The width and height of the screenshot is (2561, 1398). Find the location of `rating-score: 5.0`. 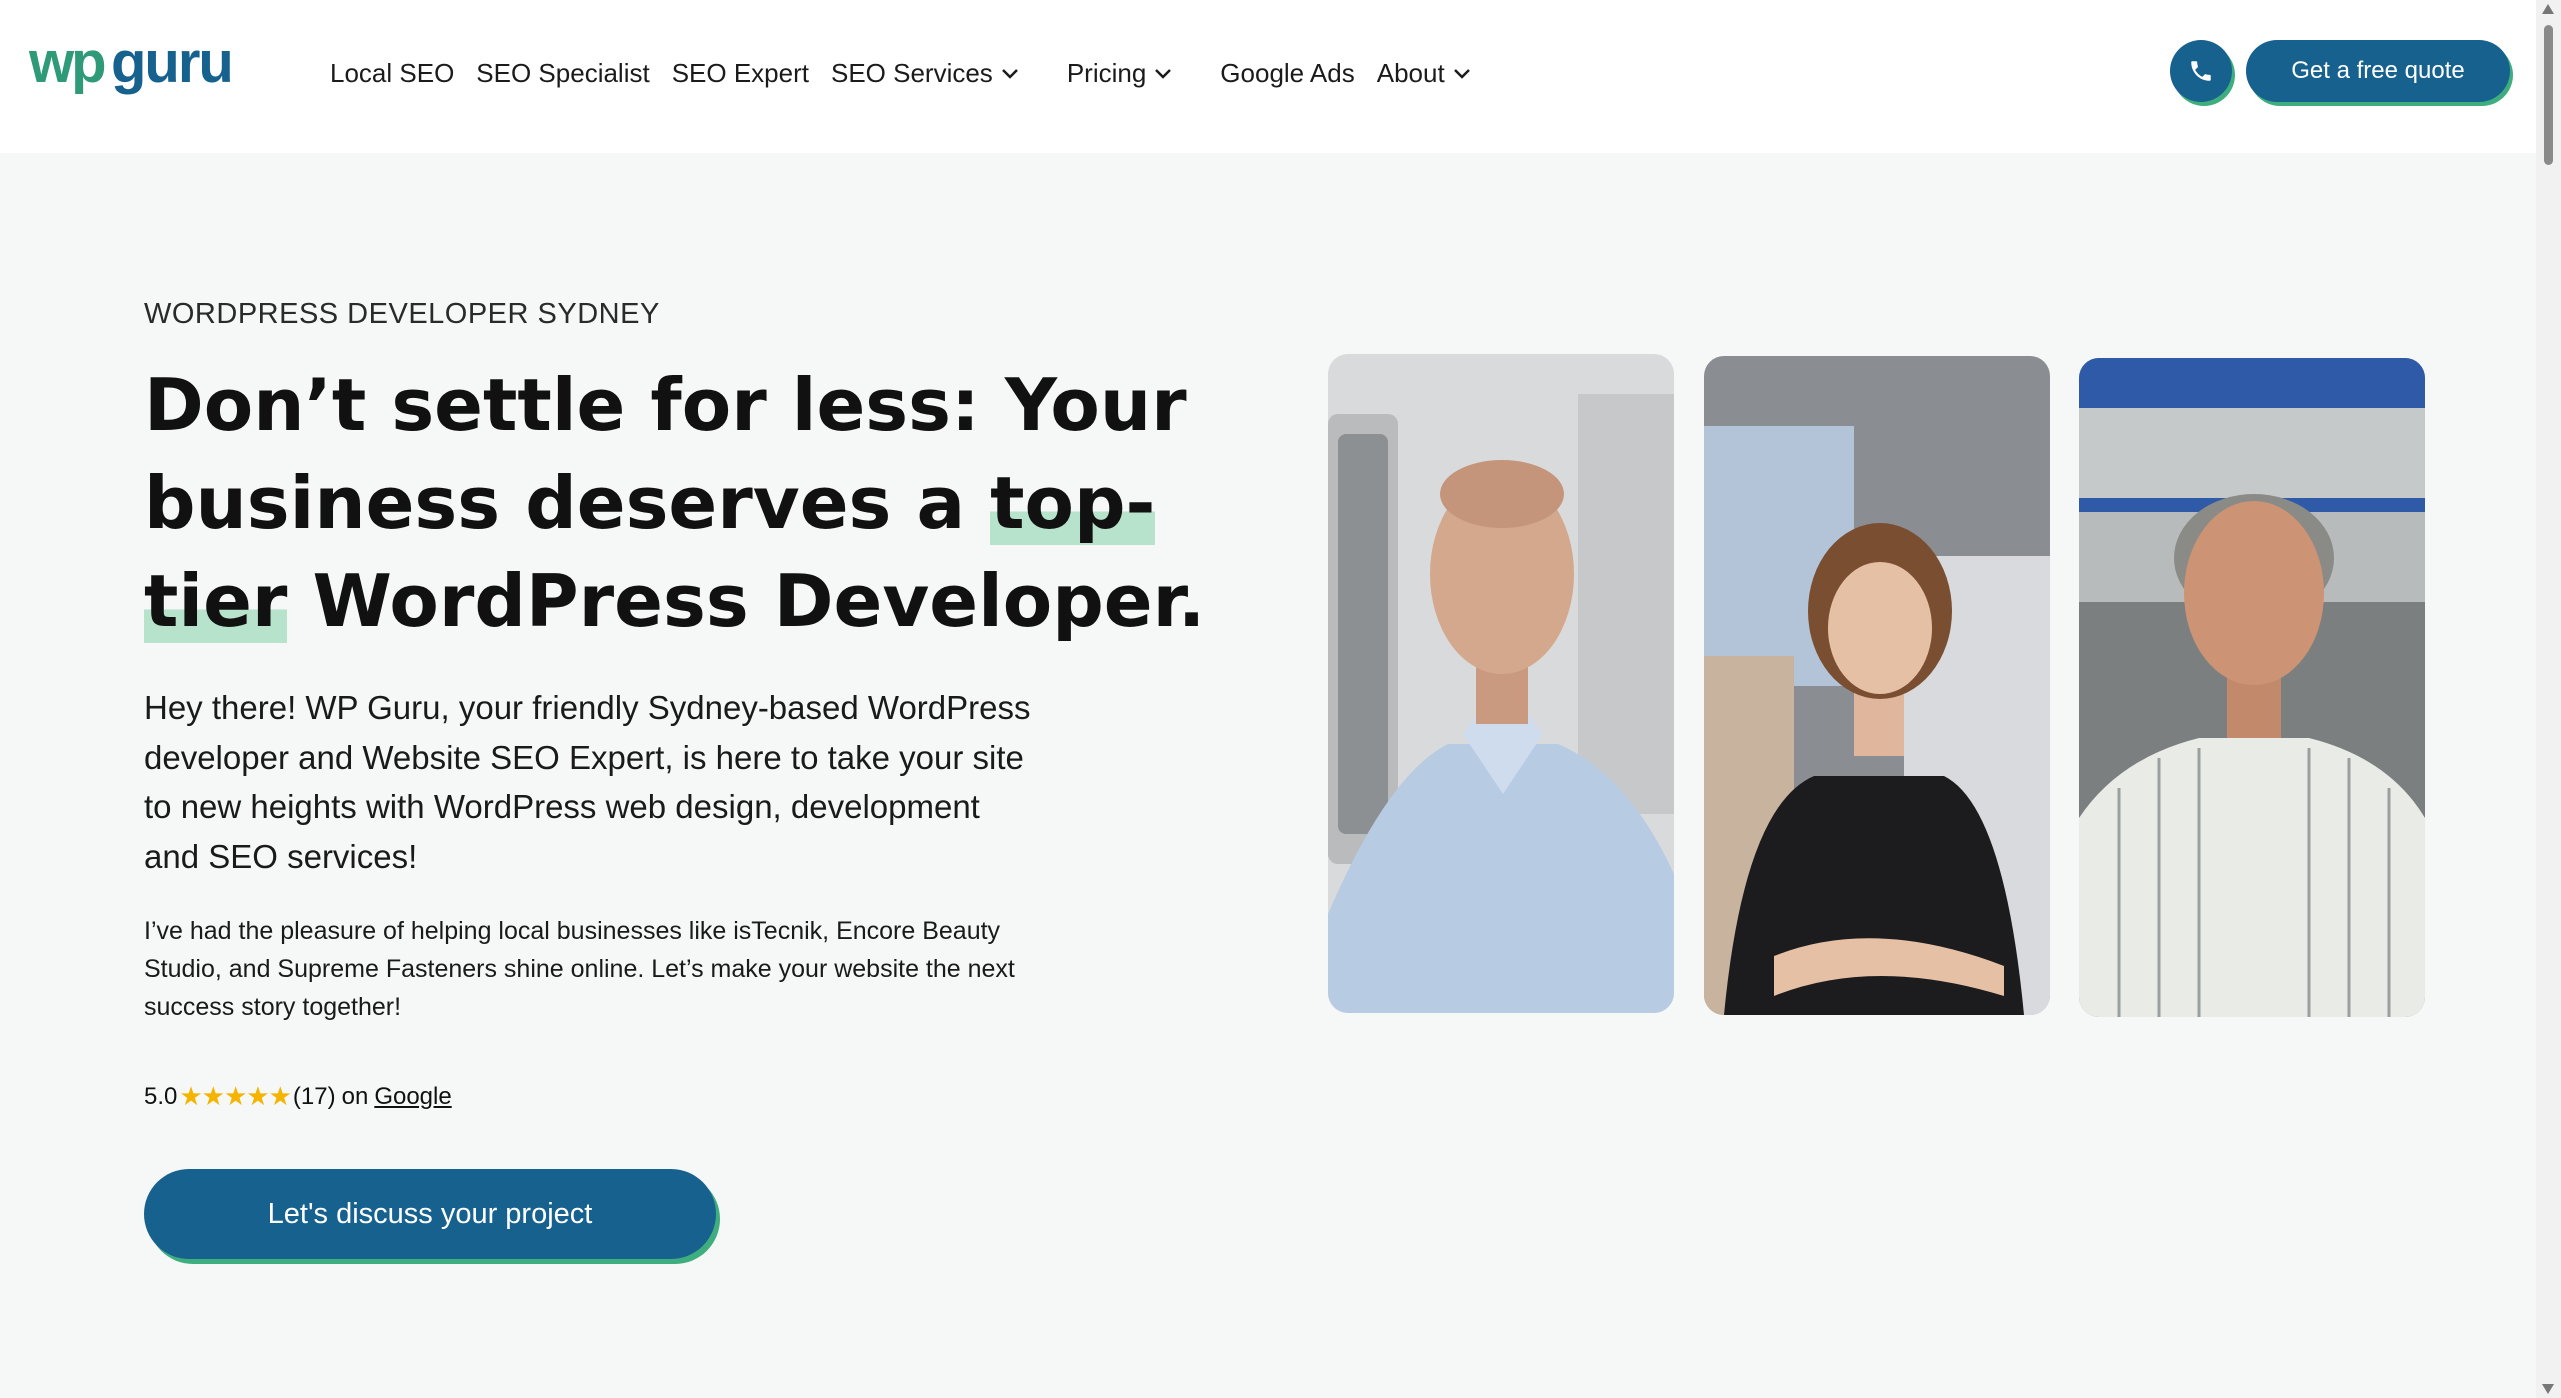

rating-score: 5.0 is located at coordinates (161, 1096).